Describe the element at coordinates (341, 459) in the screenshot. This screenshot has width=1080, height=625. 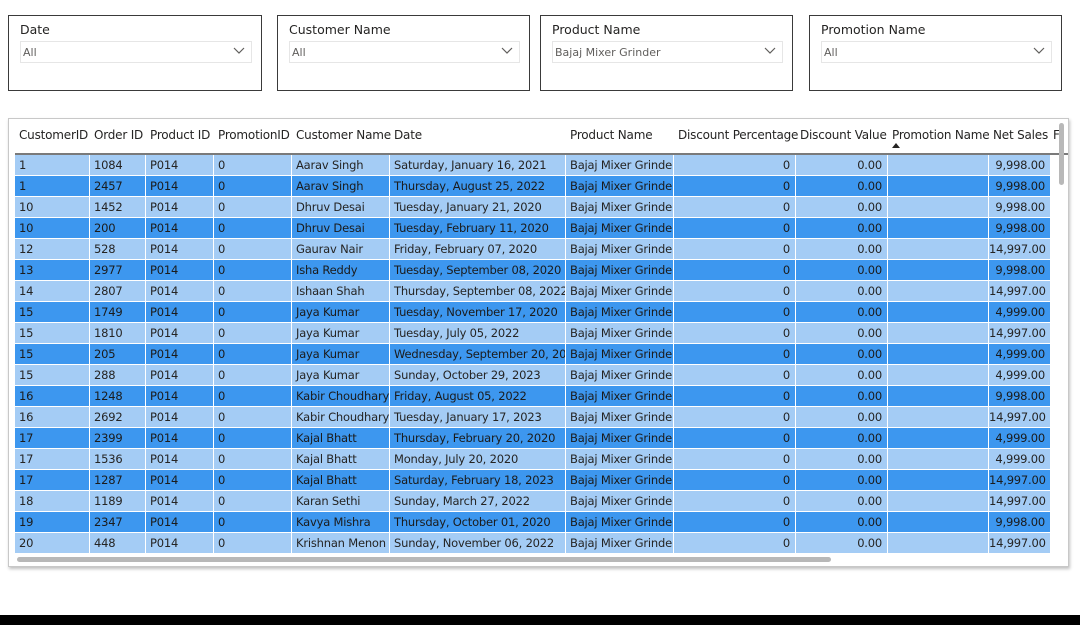
I see `cell-customer-name: Kajal Bhatt` at that location.